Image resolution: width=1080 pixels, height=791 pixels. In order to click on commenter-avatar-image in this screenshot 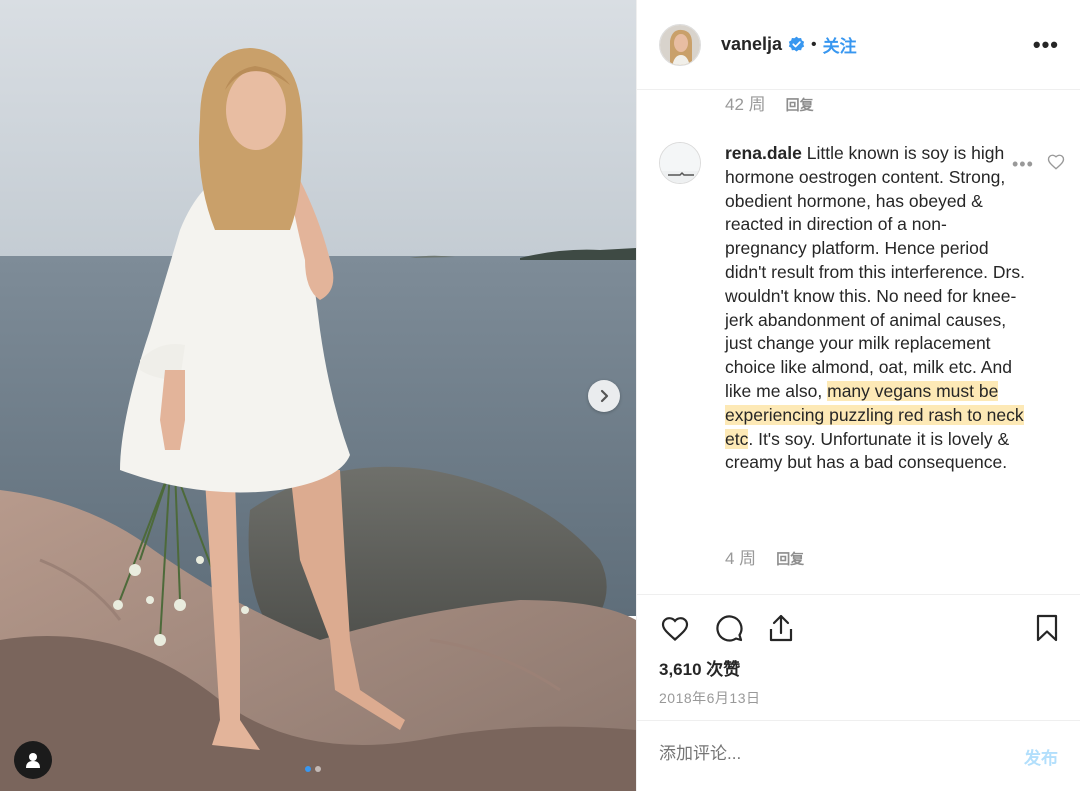, I will do `click(680, 163)`.